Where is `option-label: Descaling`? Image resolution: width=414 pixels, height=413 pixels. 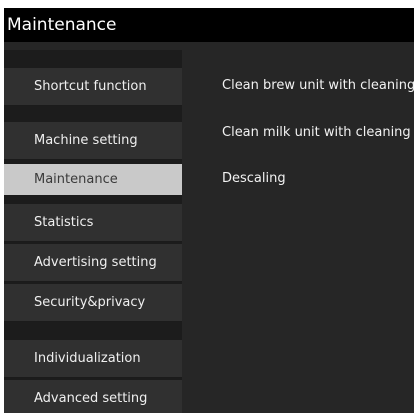
option-label: Descaling is located at coordinates (254, 178).